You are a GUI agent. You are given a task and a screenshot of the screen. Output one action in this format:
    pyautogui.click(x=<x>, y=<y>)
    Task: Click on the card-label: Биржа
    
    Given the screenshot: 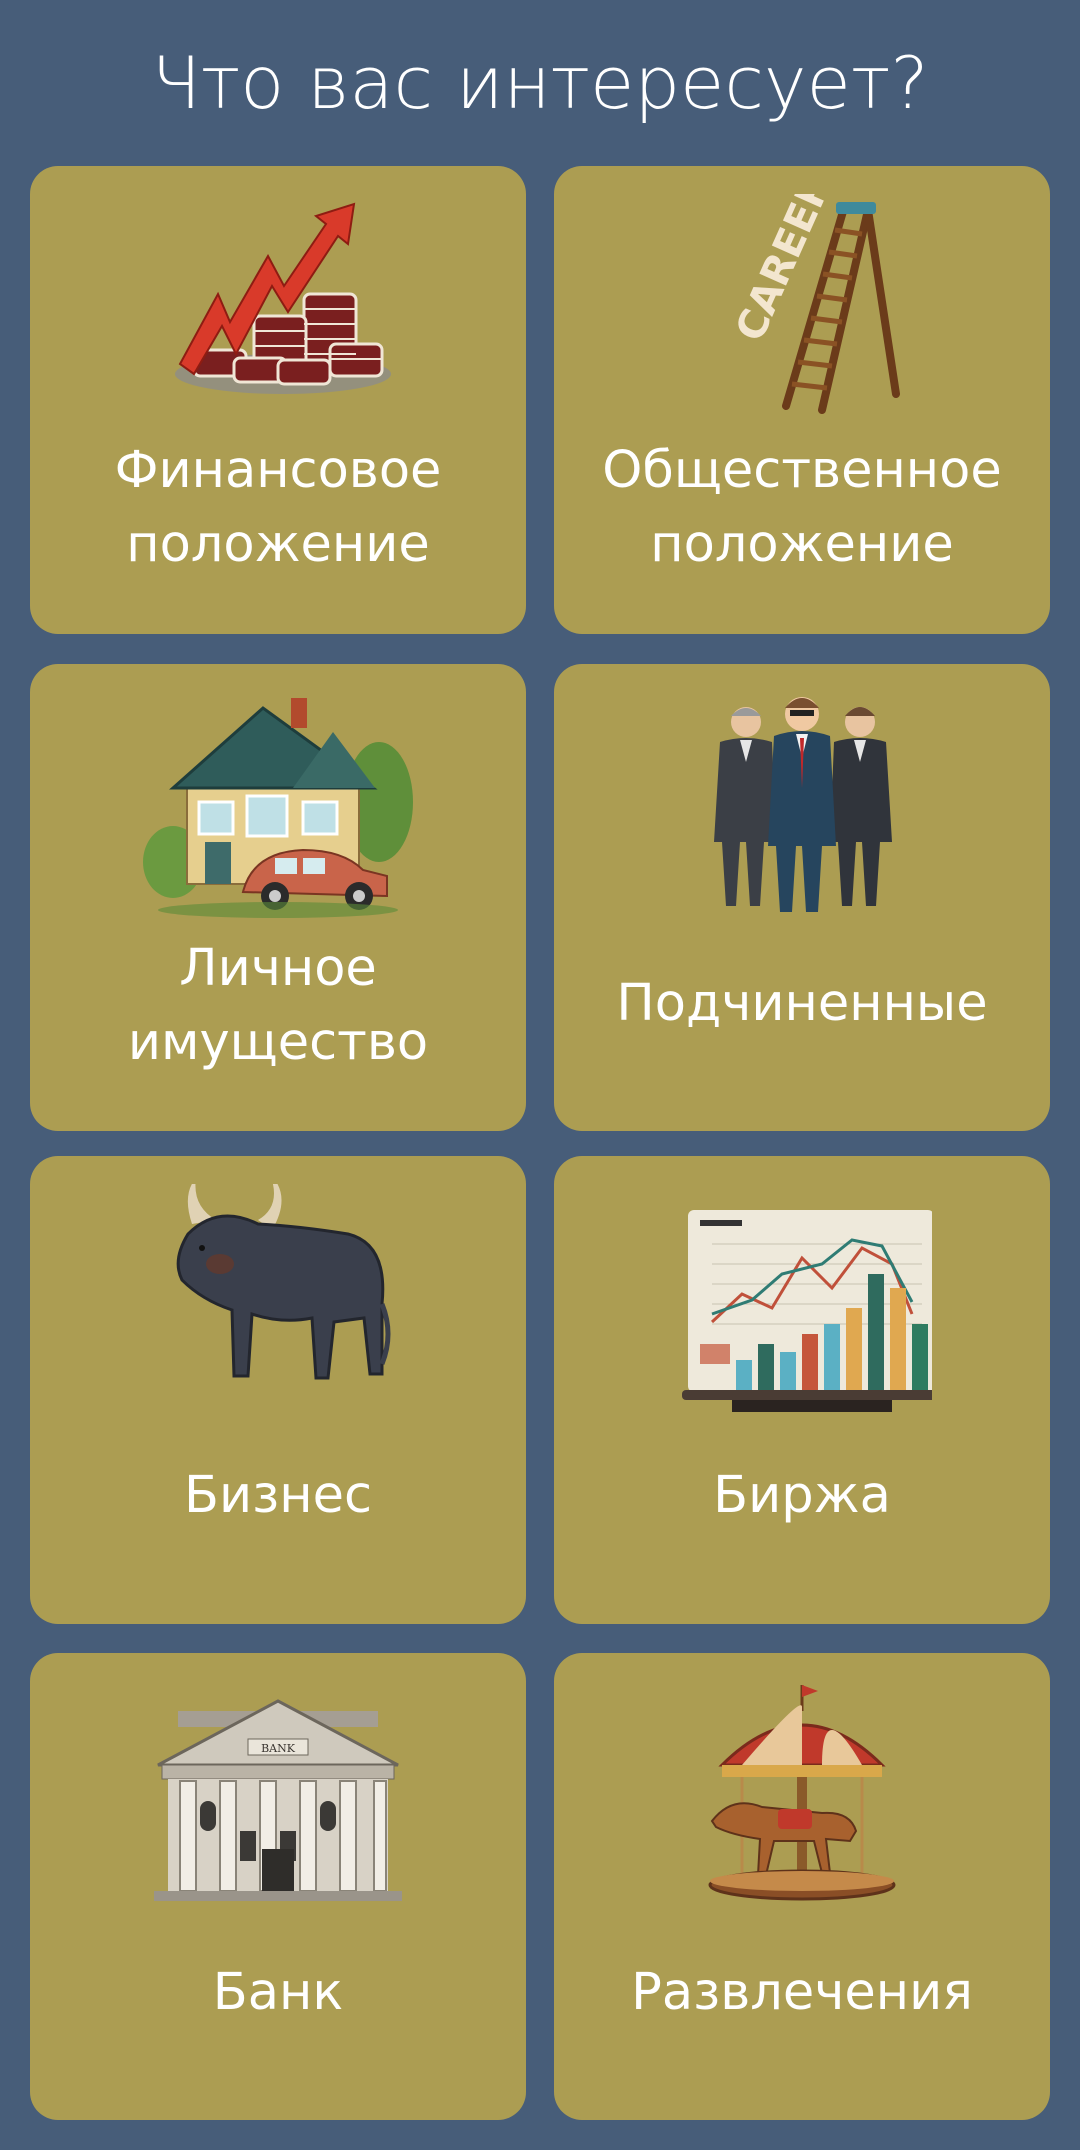 What is the action you would take?
    pyautogui.click(x=802, y=1495)
    